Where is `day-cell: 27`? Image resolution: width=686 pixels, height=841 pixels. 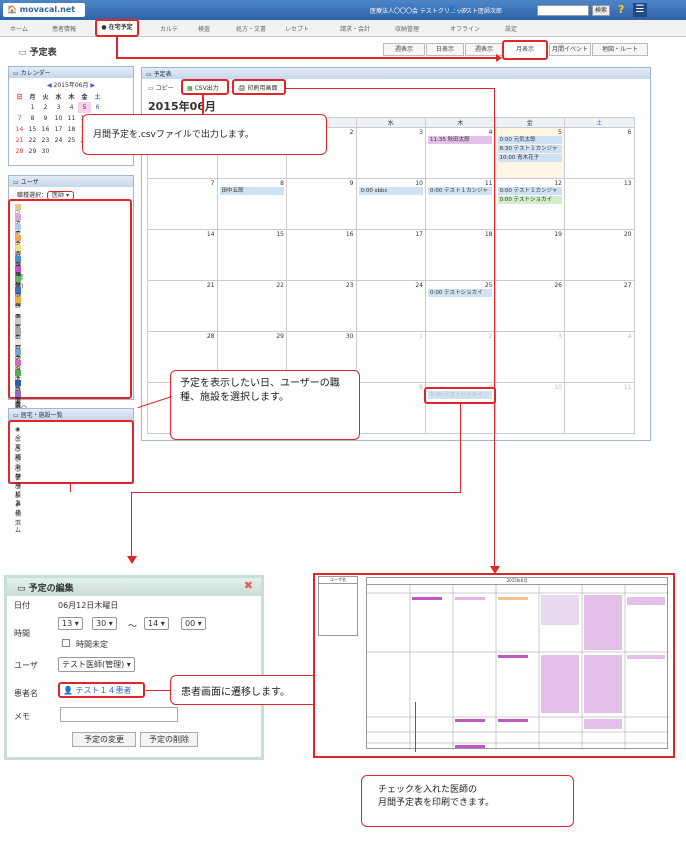 day-cell: 27 is located at coordinates (599, 306).